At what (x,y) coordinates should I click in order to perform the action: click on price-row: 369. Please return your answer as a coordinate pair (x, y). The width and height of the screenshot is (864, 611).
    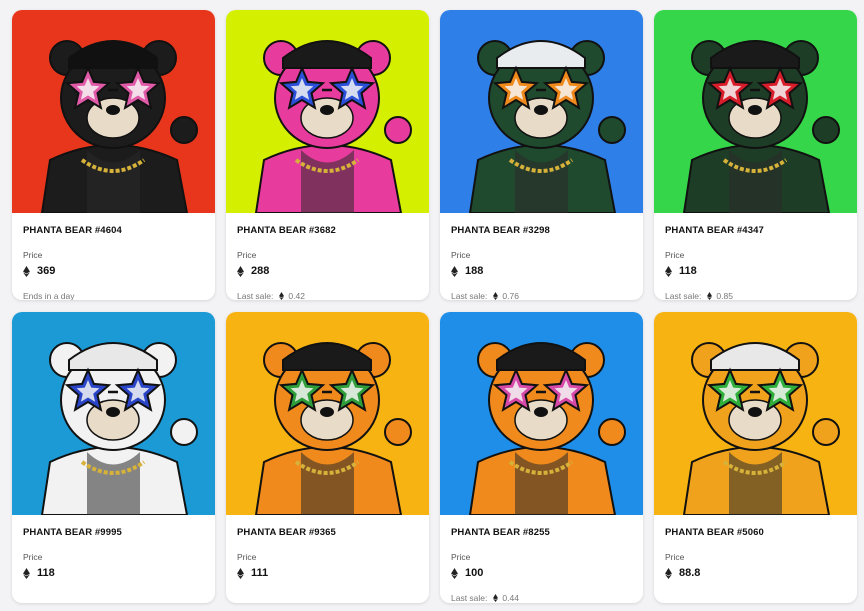
    Looking at the image, I should click on (113, 271).